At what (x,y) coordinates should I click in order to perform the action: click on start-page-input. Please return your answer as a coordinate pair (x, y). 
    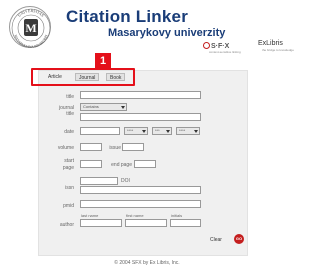
    Looking at the image, I should click on (91, 164).